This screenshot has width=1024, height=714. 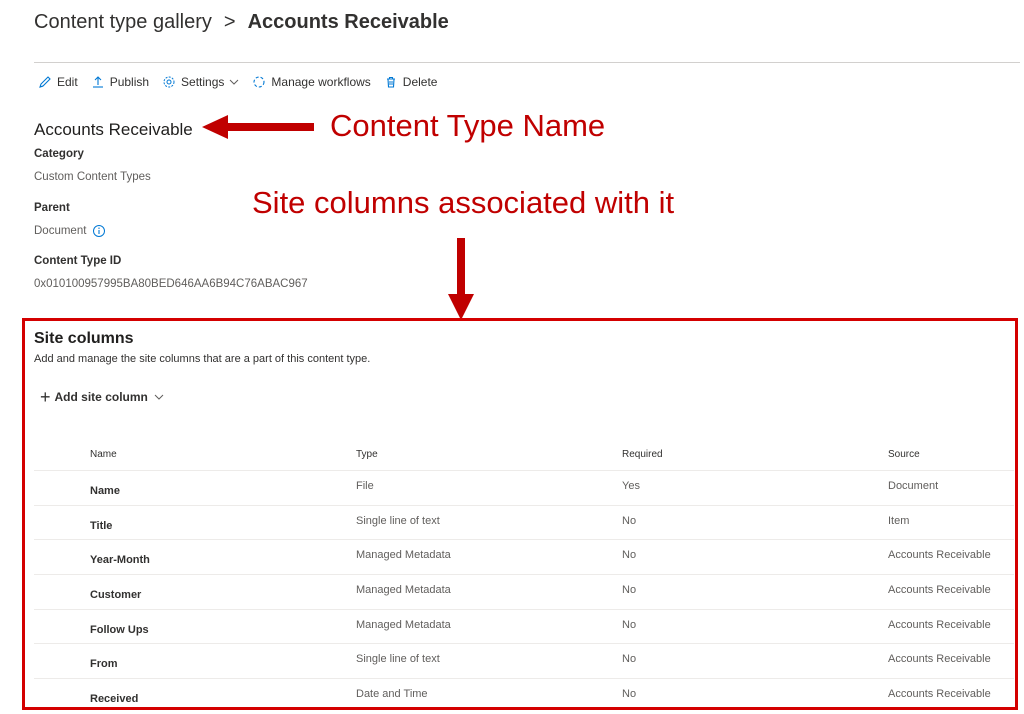 I want to click on upload-icon, so click(x=97, y=82).